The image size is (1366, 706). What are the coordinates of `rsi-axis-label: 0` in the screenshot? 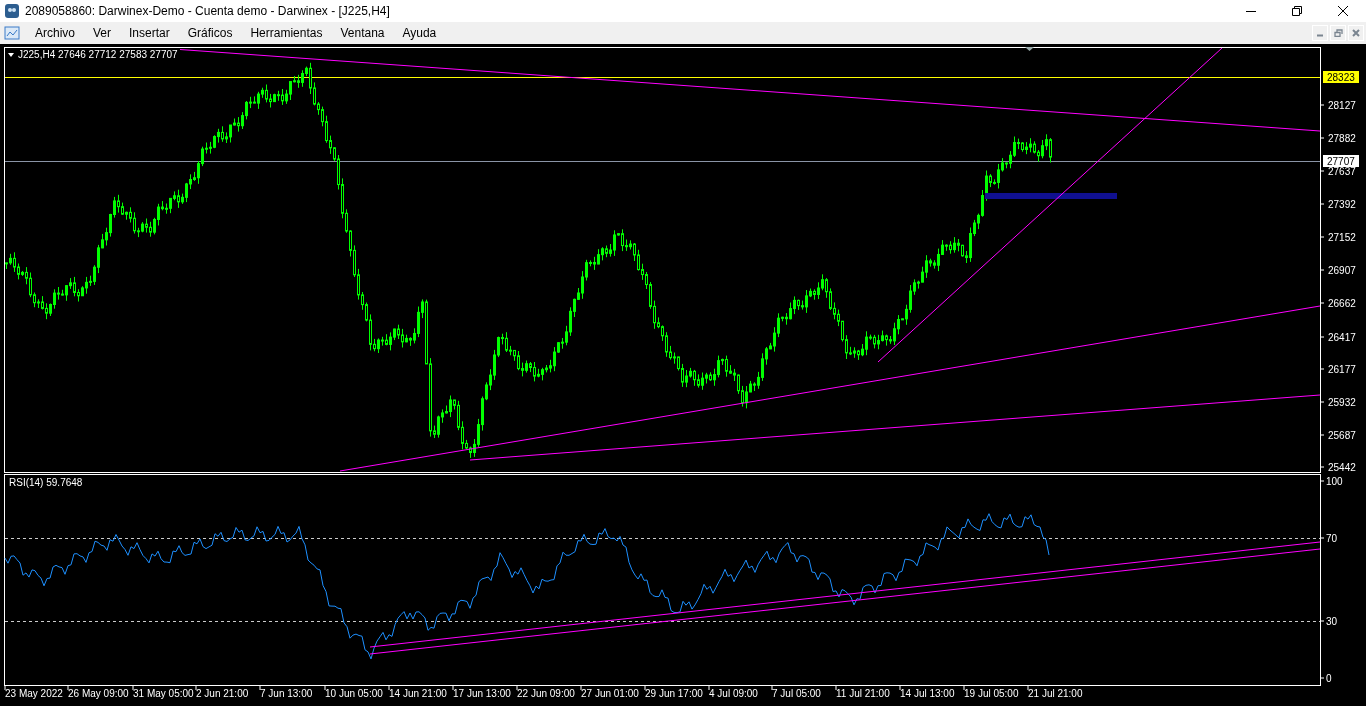 It's located at (1329, 678).